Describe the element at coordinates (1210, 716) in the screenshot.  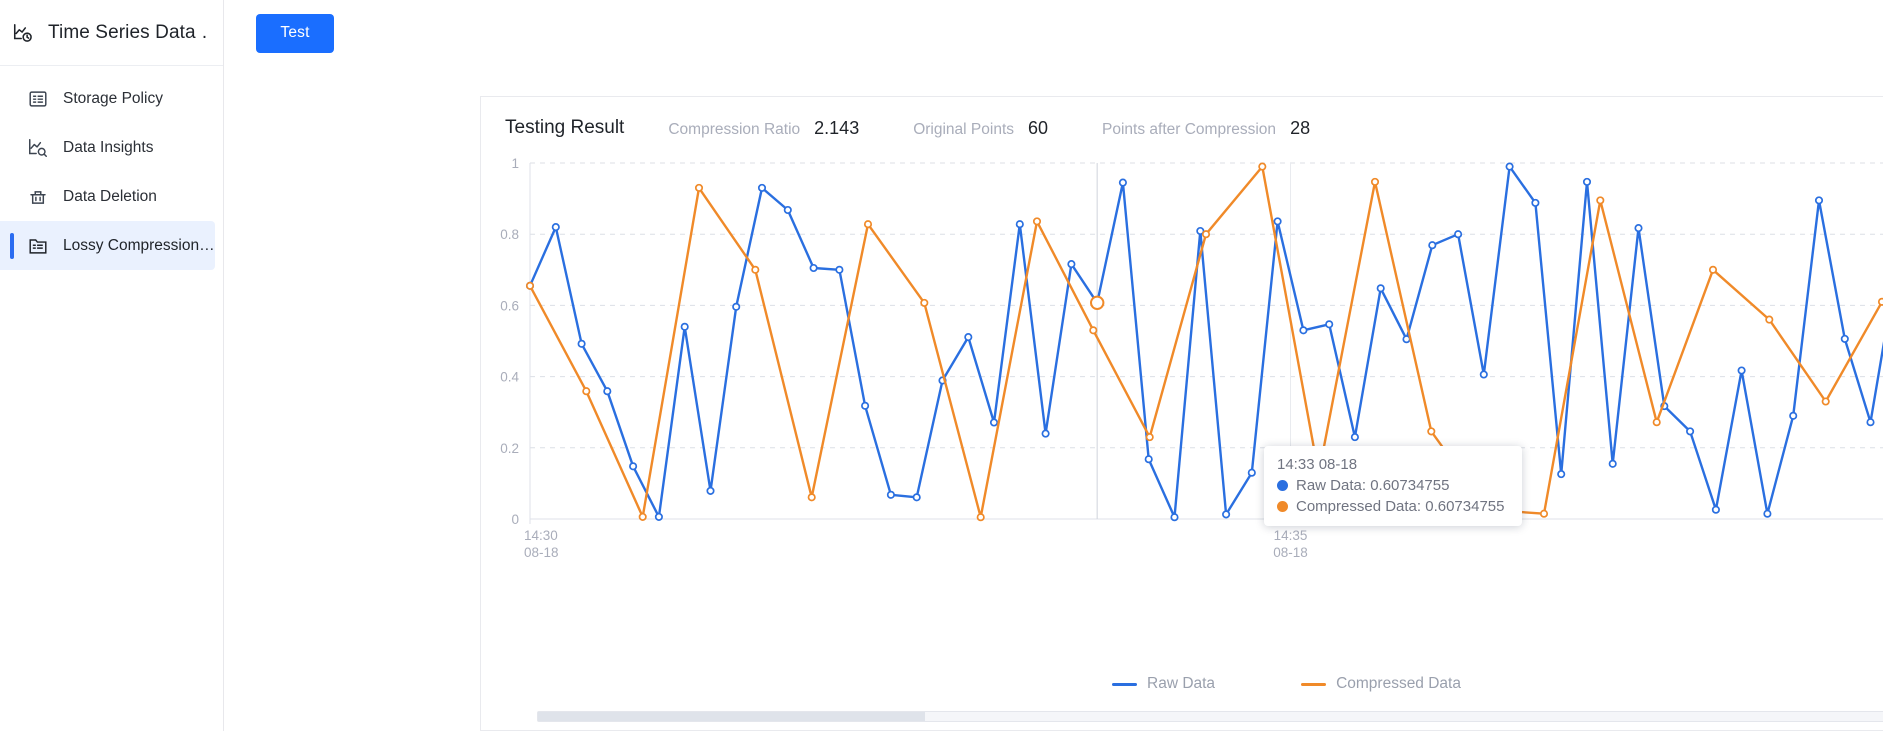
I see `chart-data-zoom-slider` at that location.